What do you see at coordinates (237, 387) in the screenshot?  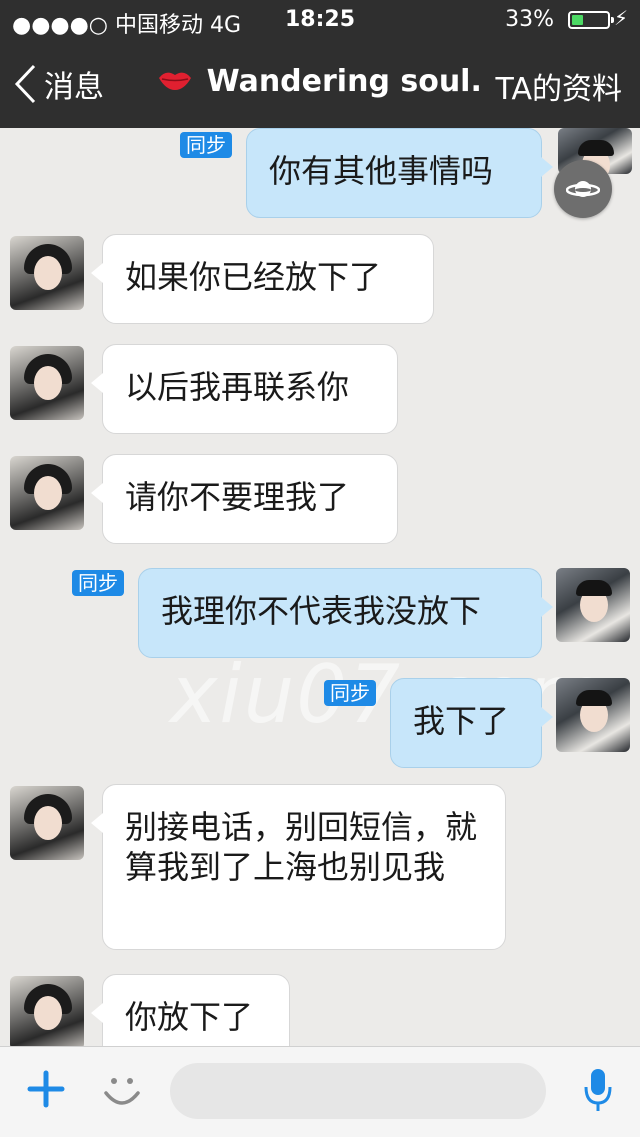 I see `message-text: 以后我再联系你` at bounding box center [237, 387].